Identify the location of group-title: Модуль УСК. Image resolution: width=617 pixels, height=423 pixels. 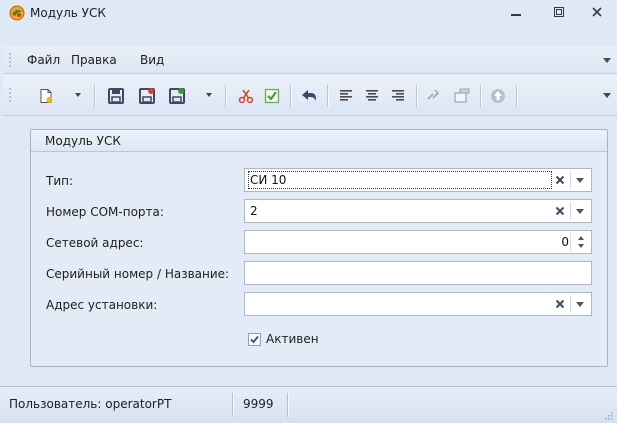
(83, 141).